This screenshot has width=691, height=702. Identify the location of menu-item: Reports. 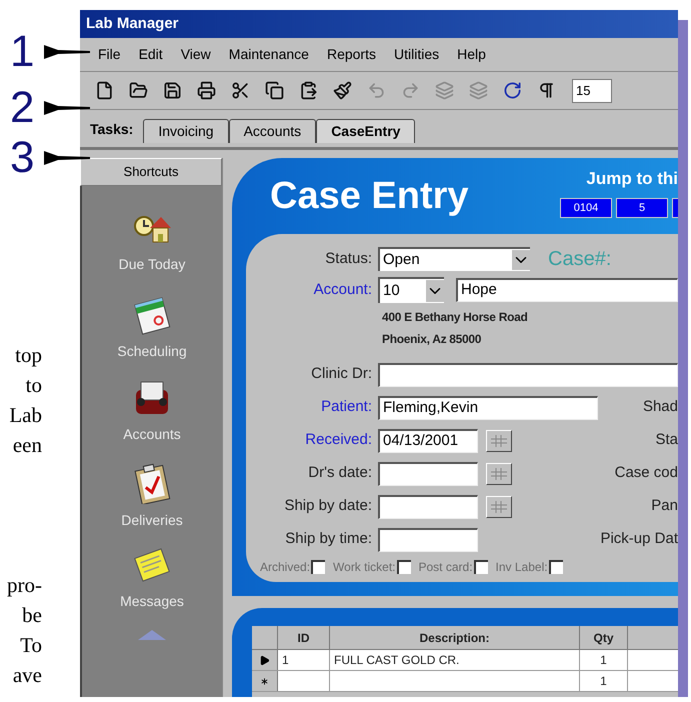
(351, 54).